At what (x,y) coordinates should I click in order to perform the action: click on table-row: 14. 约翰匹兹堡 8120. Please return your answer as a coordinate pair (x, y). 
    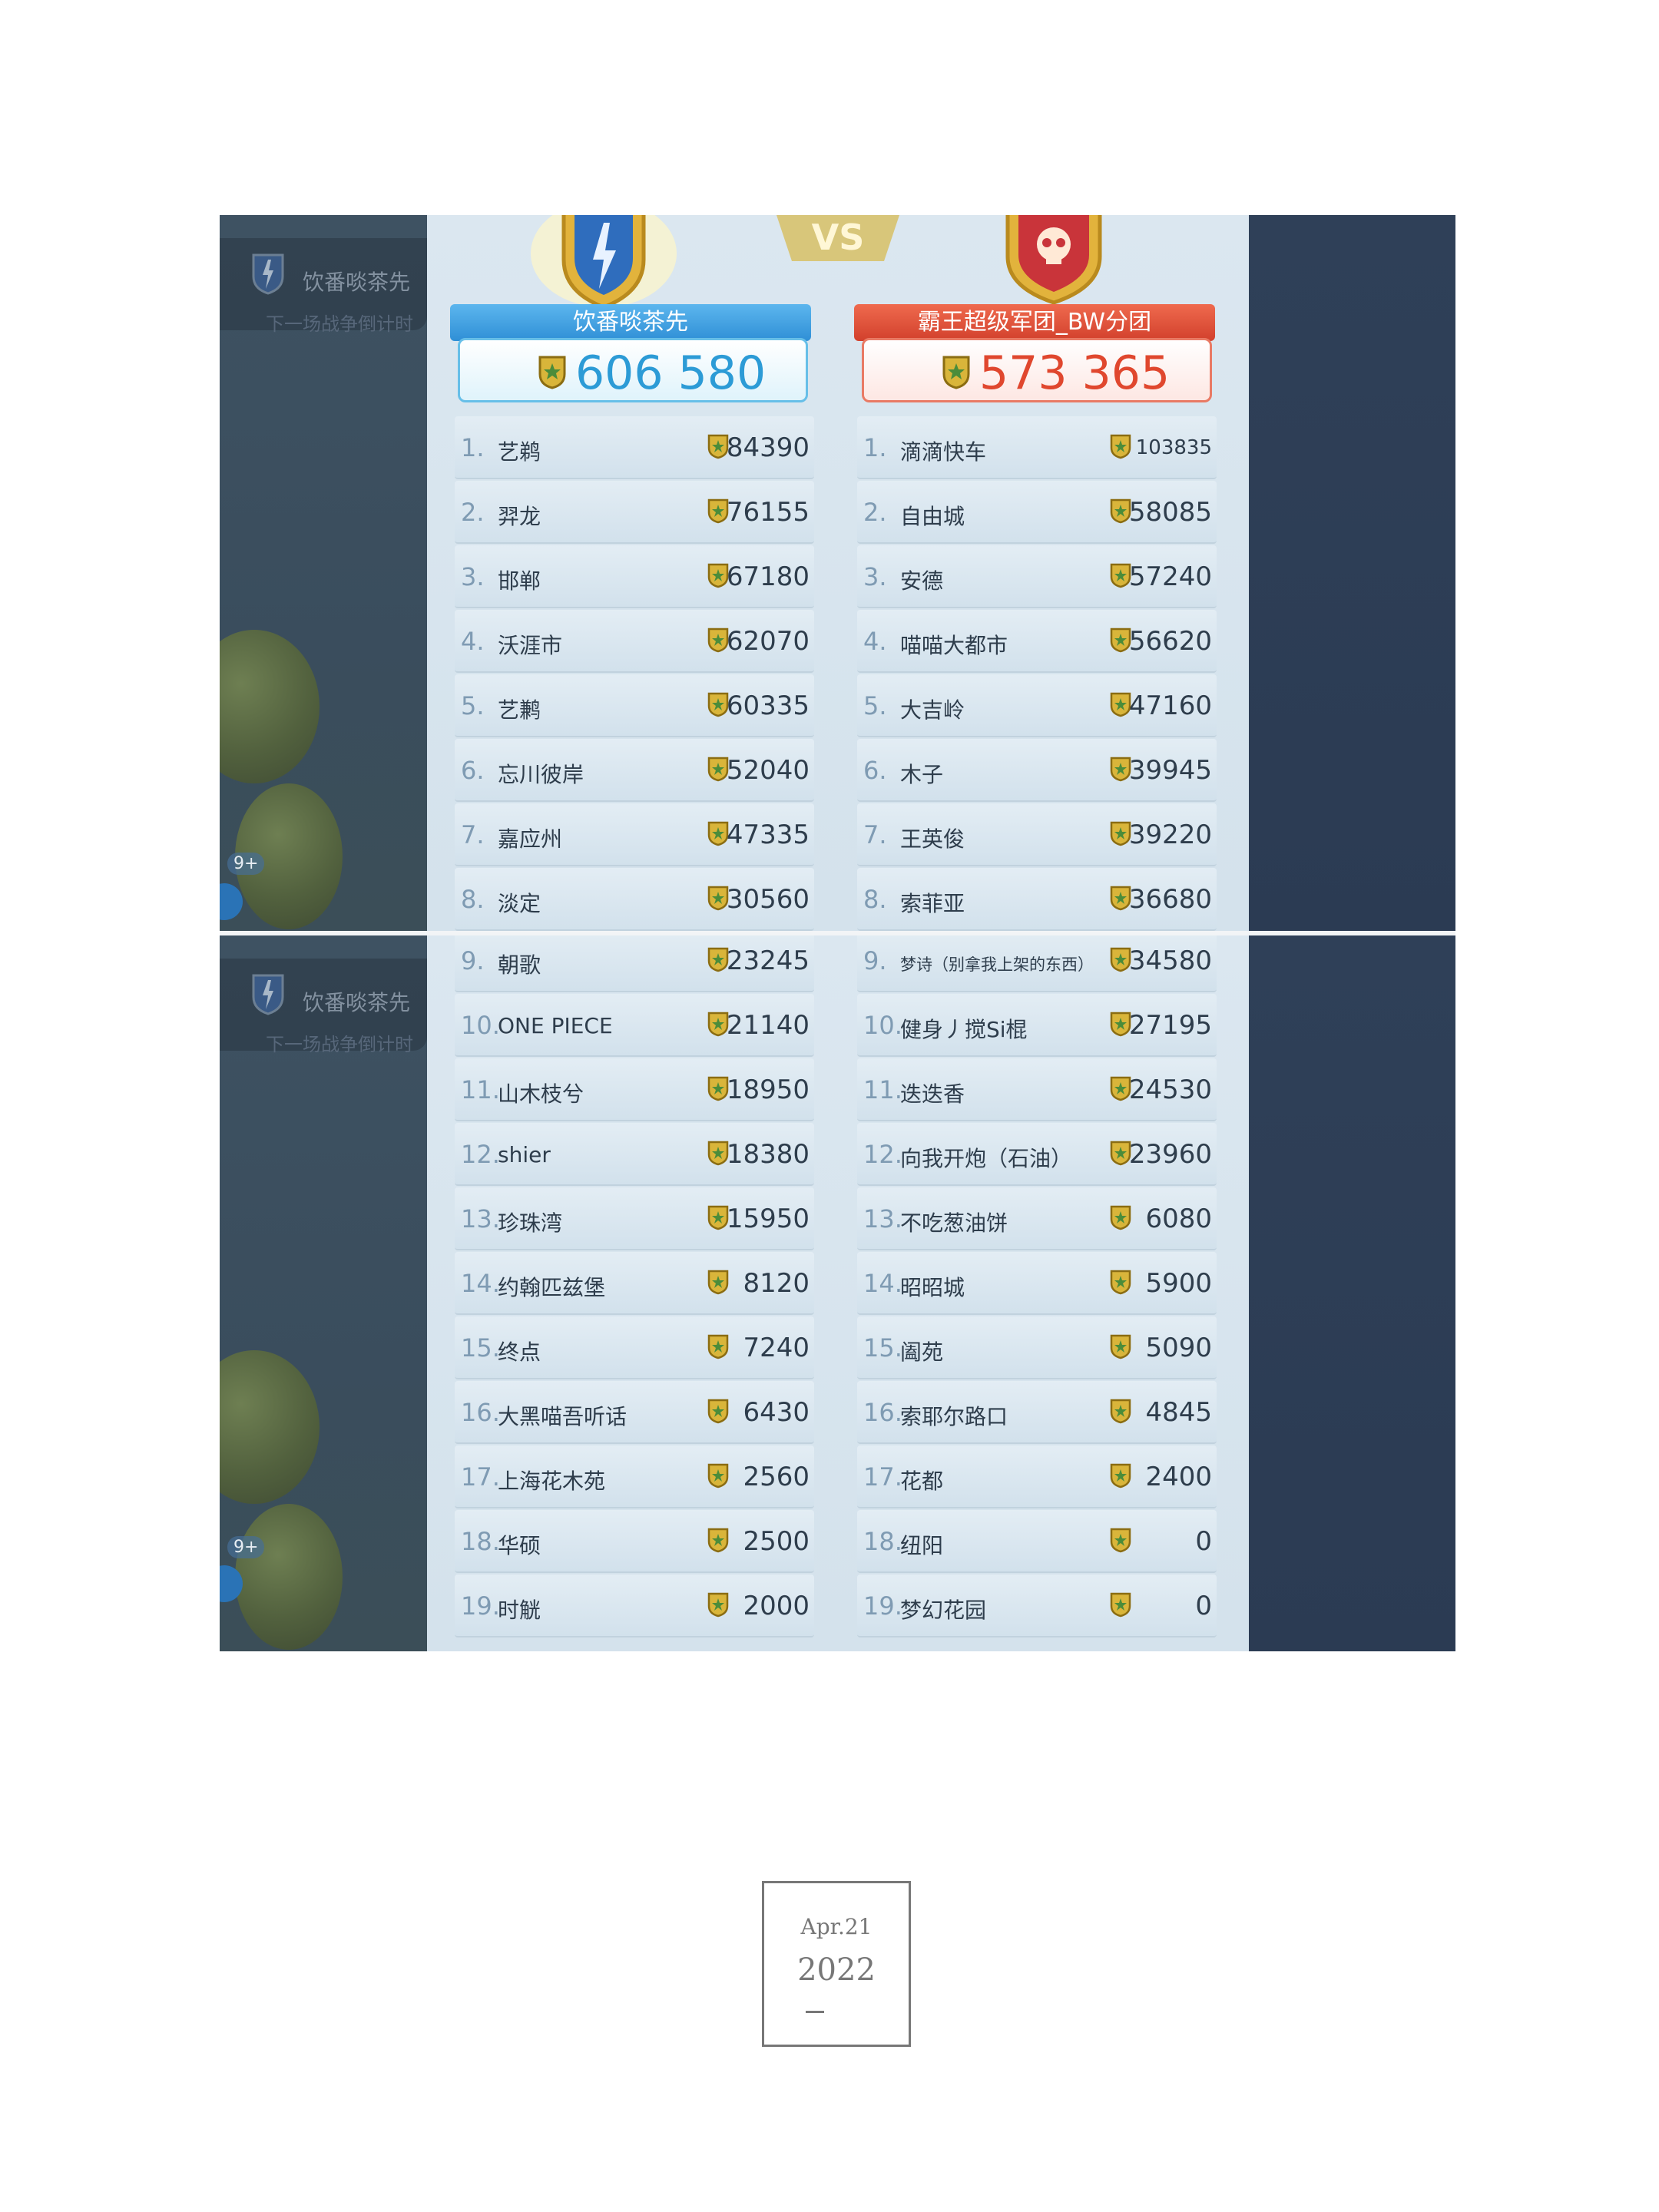
    Looking at the image, I should click on (634, 1283).